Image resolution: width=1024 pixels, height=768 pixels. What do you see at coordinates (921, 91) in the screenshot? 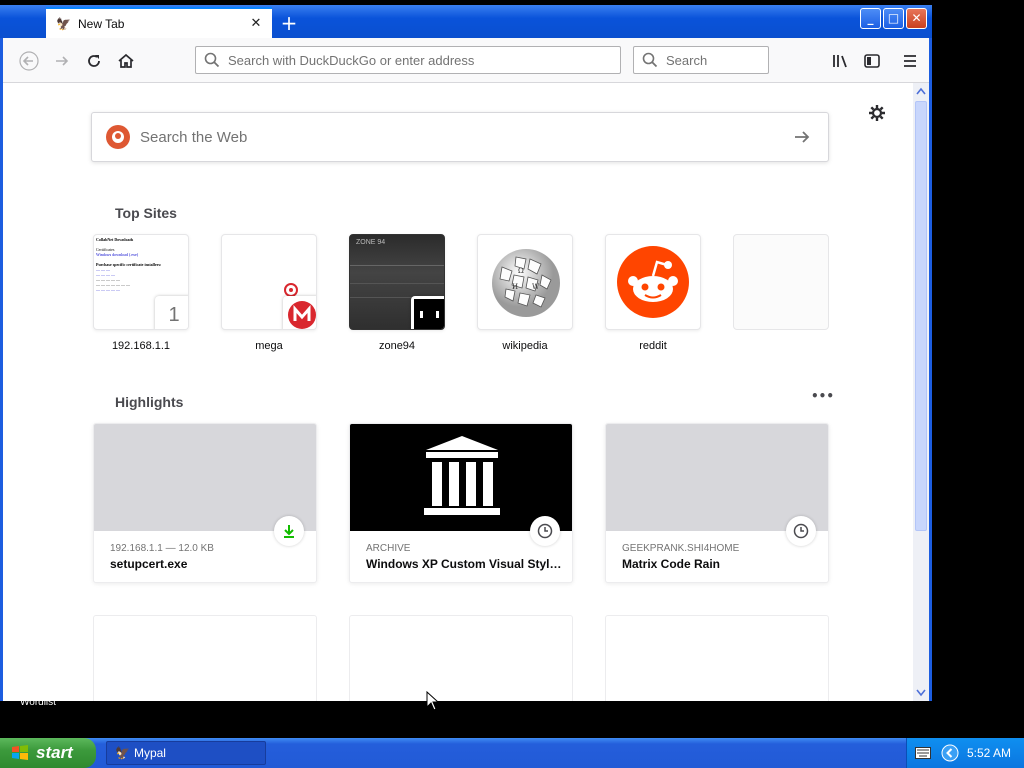
I see `scroll-up-icon` at bounding box center [921, 91].